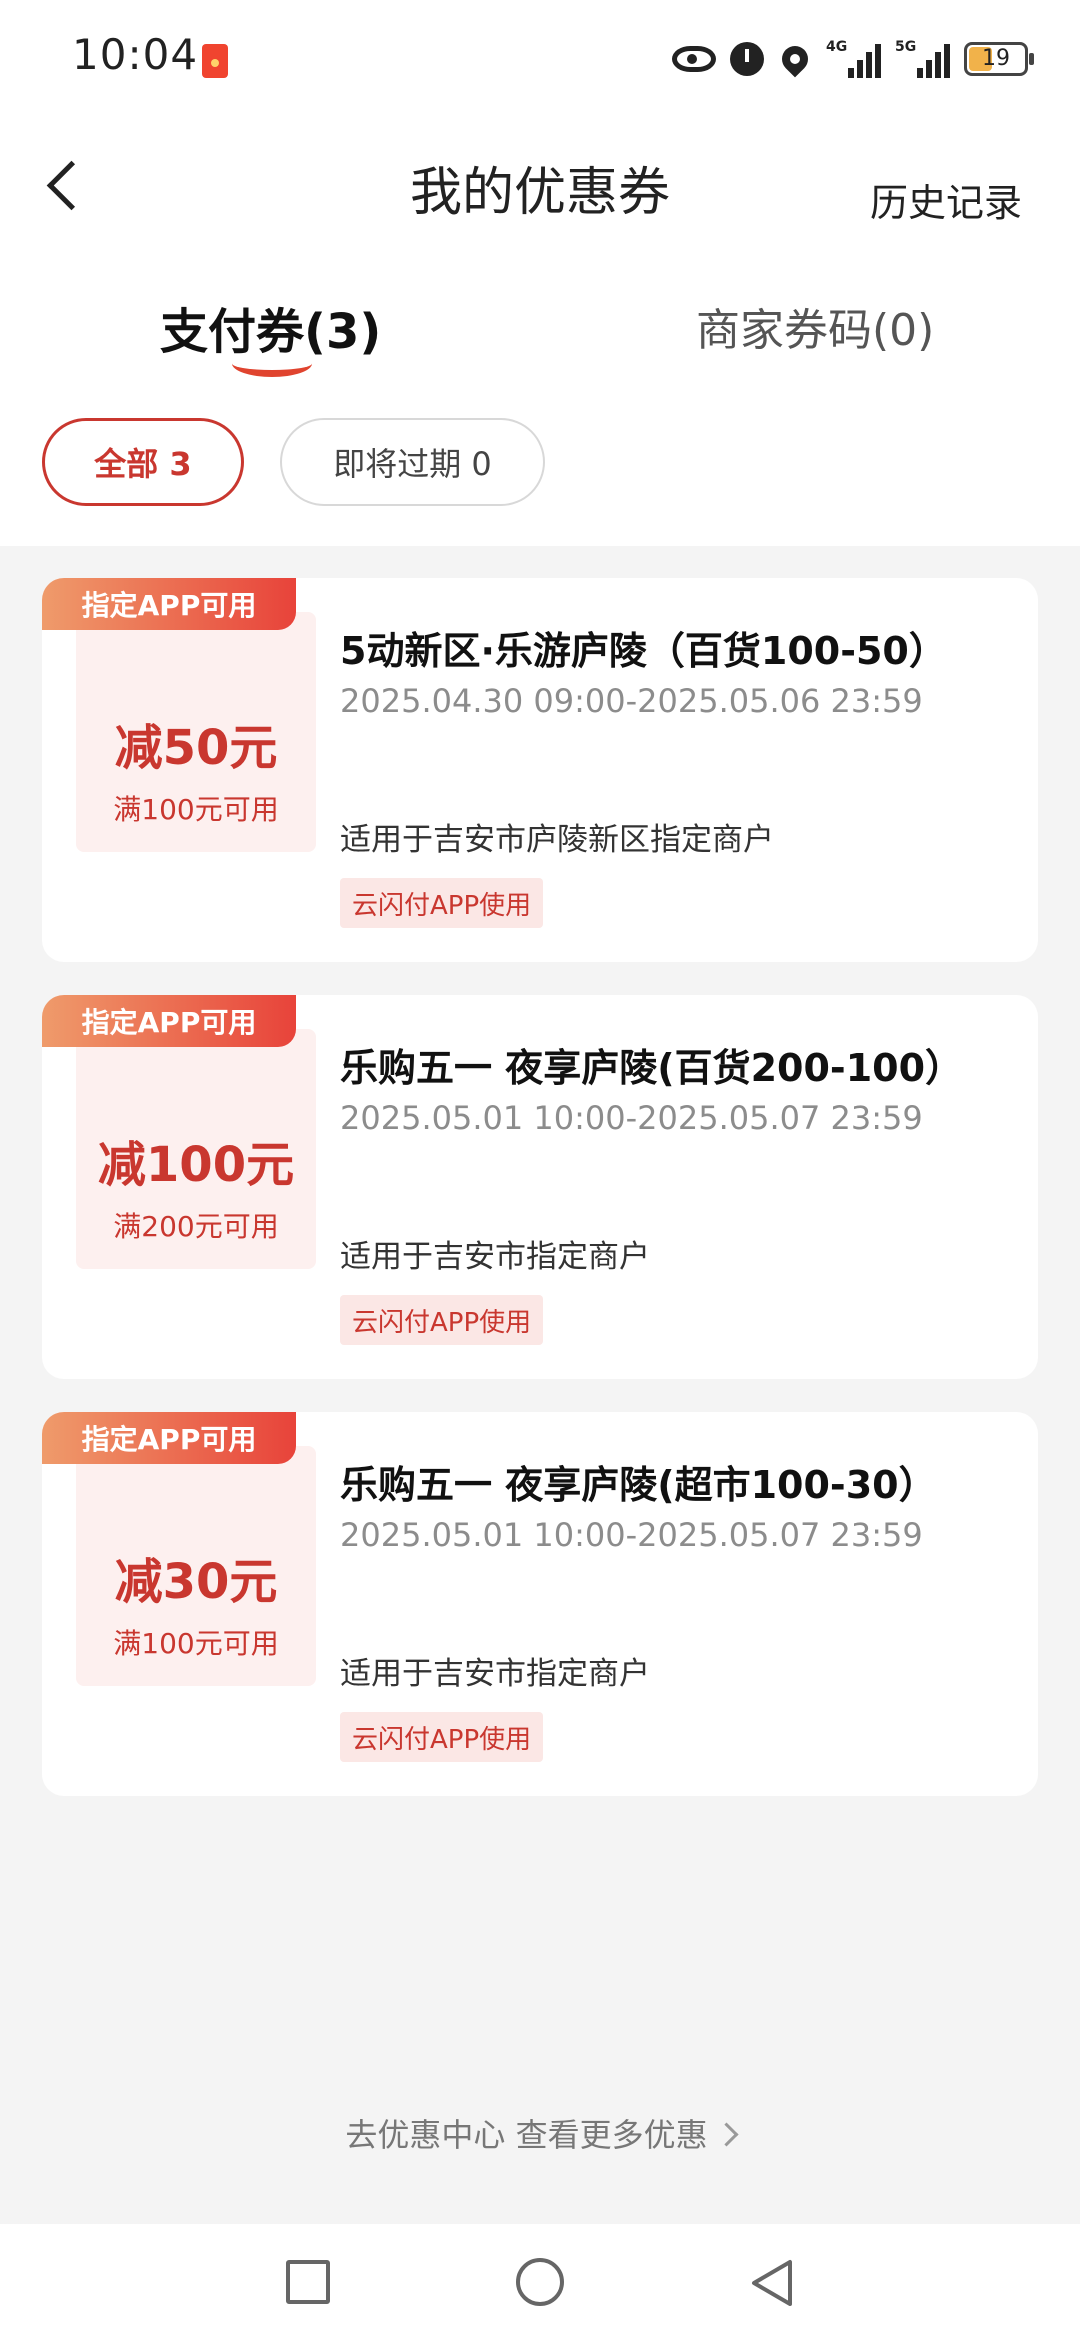  I want to click on chevron-right-icon, so click(726, 2134).